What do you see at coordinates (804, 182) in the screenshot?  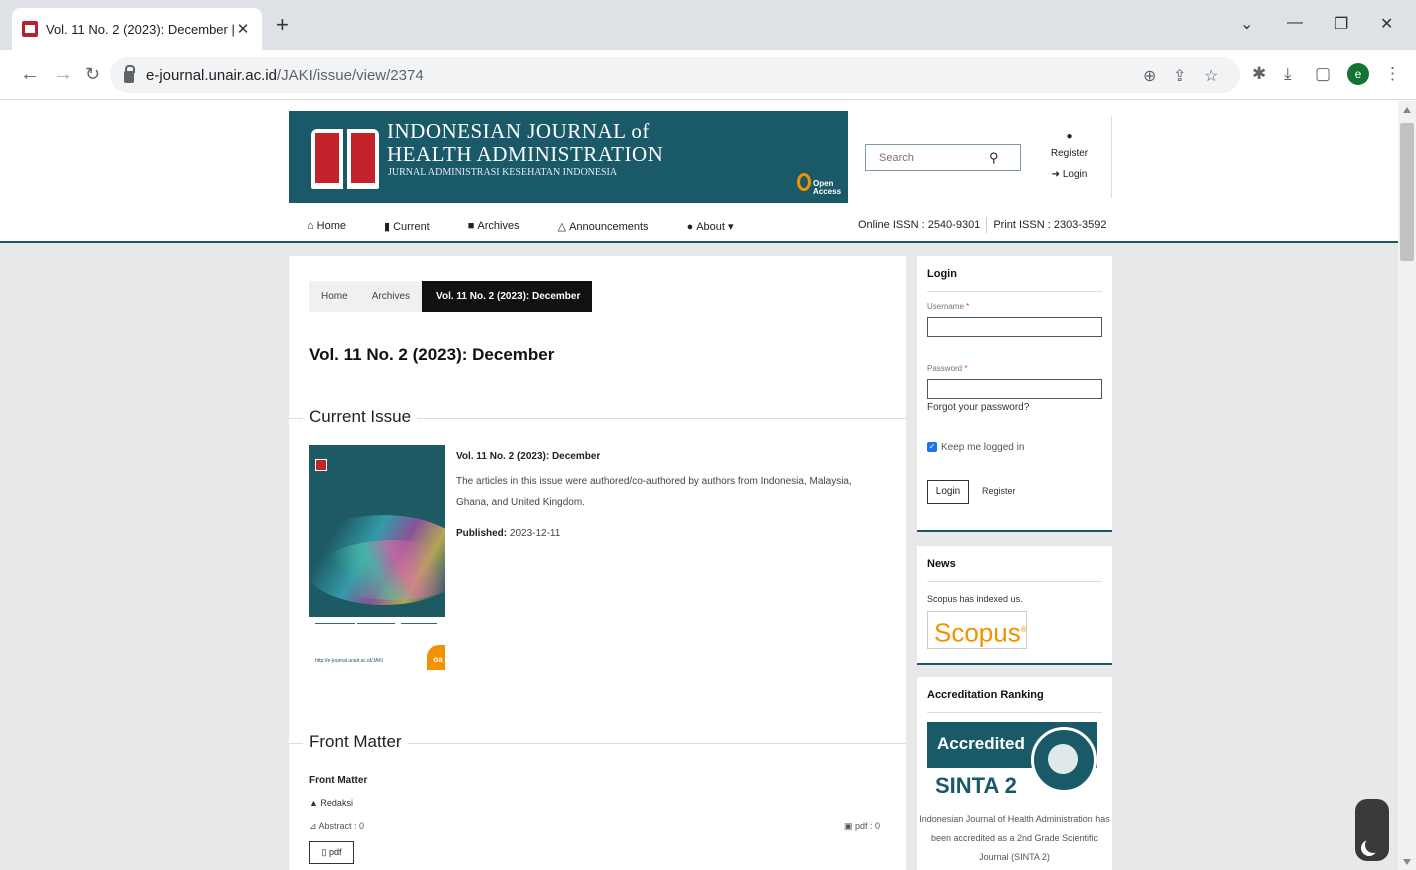 I see `open-access-icon` at bounding box center [804, 182].